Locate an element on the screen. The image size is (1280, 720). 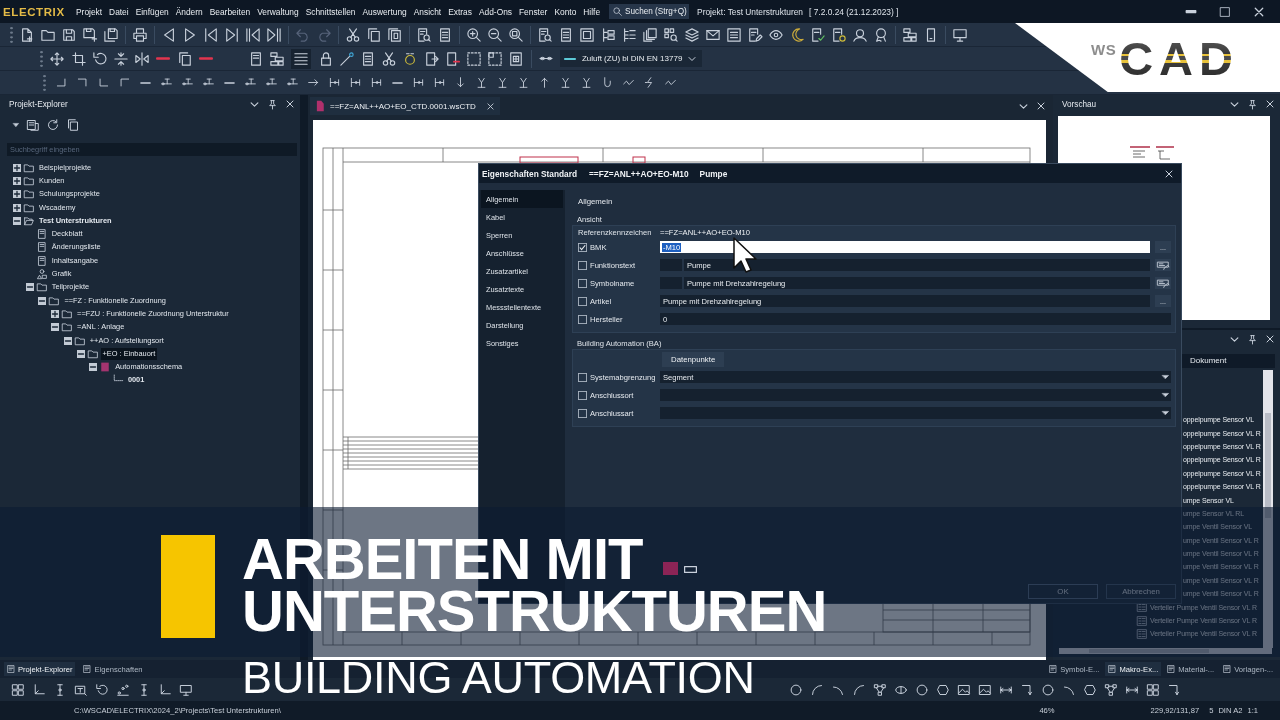
pin-icon is located at coordinates (1252, 104).